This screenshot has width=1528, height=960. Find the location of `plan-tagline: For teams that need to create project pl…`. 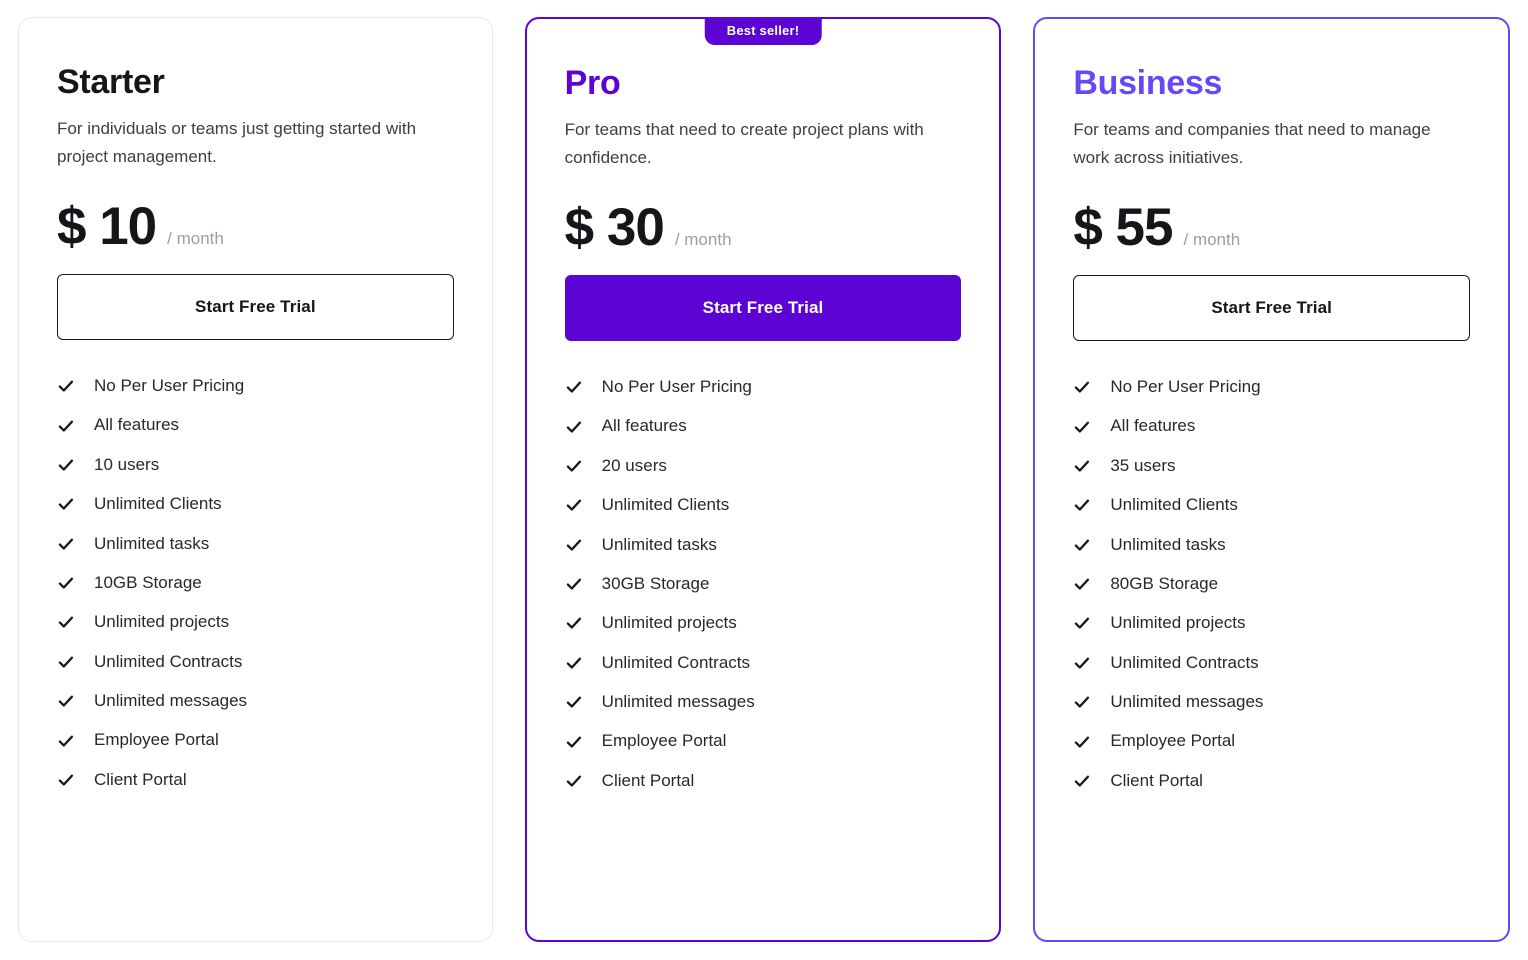

plan-tagline: For teams that need to create project pl… is located at coordinates (744, 143).